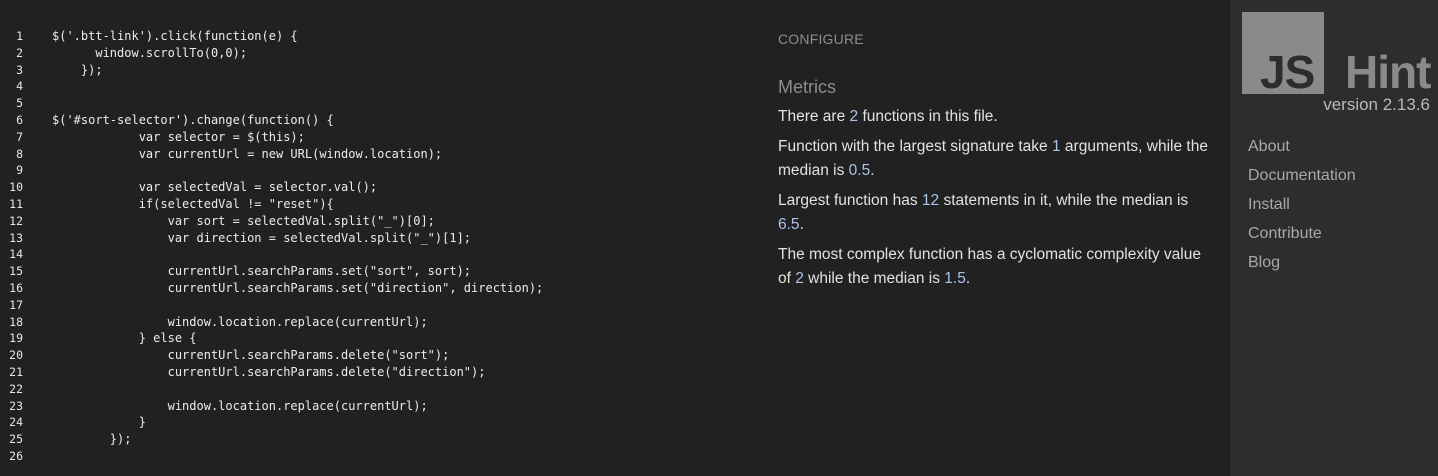  Describe the element at coordinates (380, 338) in the screenshot. I see `code-line: 19 } else {` at that location.